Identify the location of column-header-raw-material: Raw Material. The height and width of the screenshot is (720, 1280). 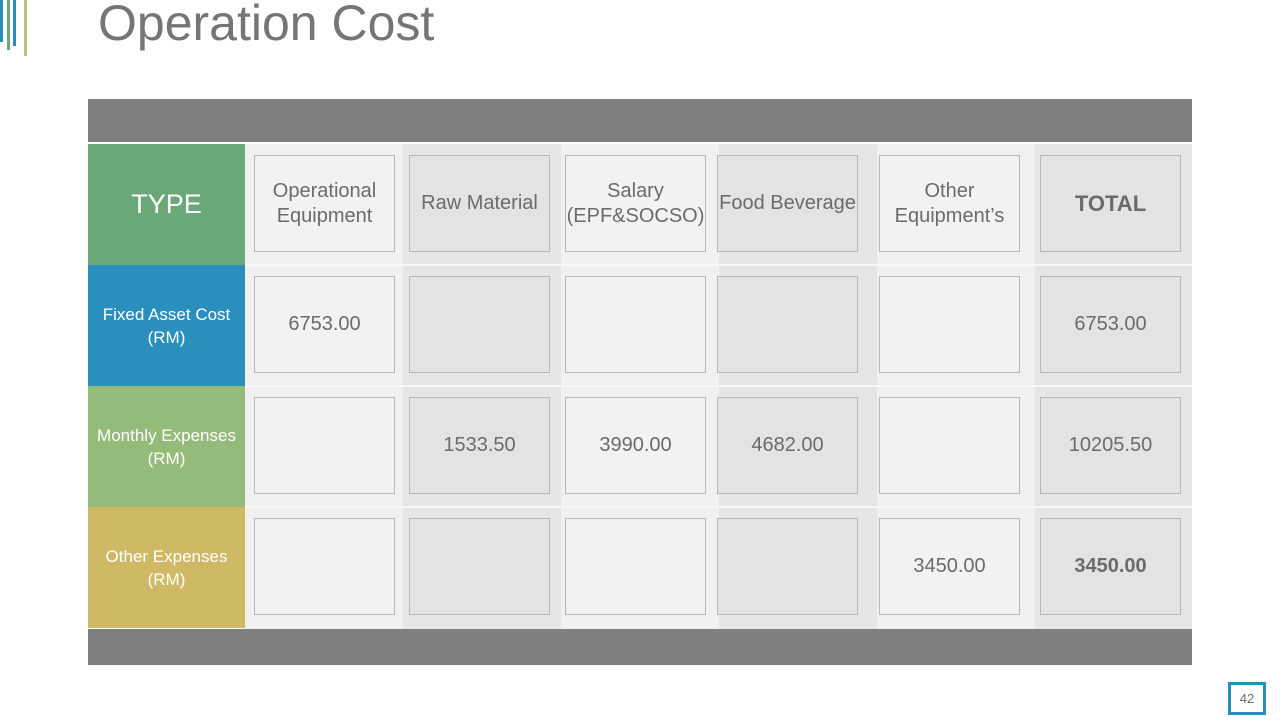
(479, 203).